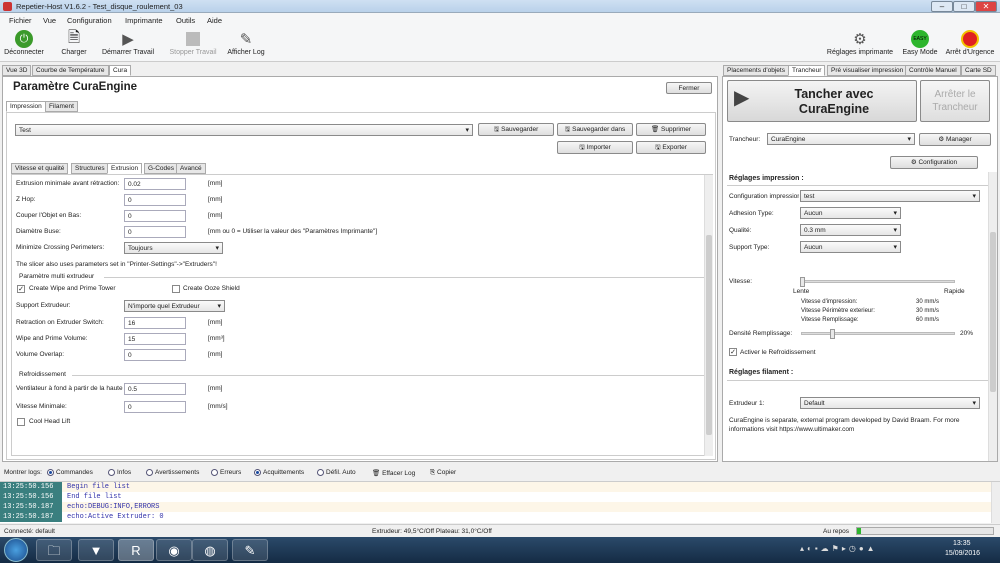  Describe the element at coordinates (70, 70) in the screenshot. I see `tab-temperature-curve: Courbe de Température` at that location.